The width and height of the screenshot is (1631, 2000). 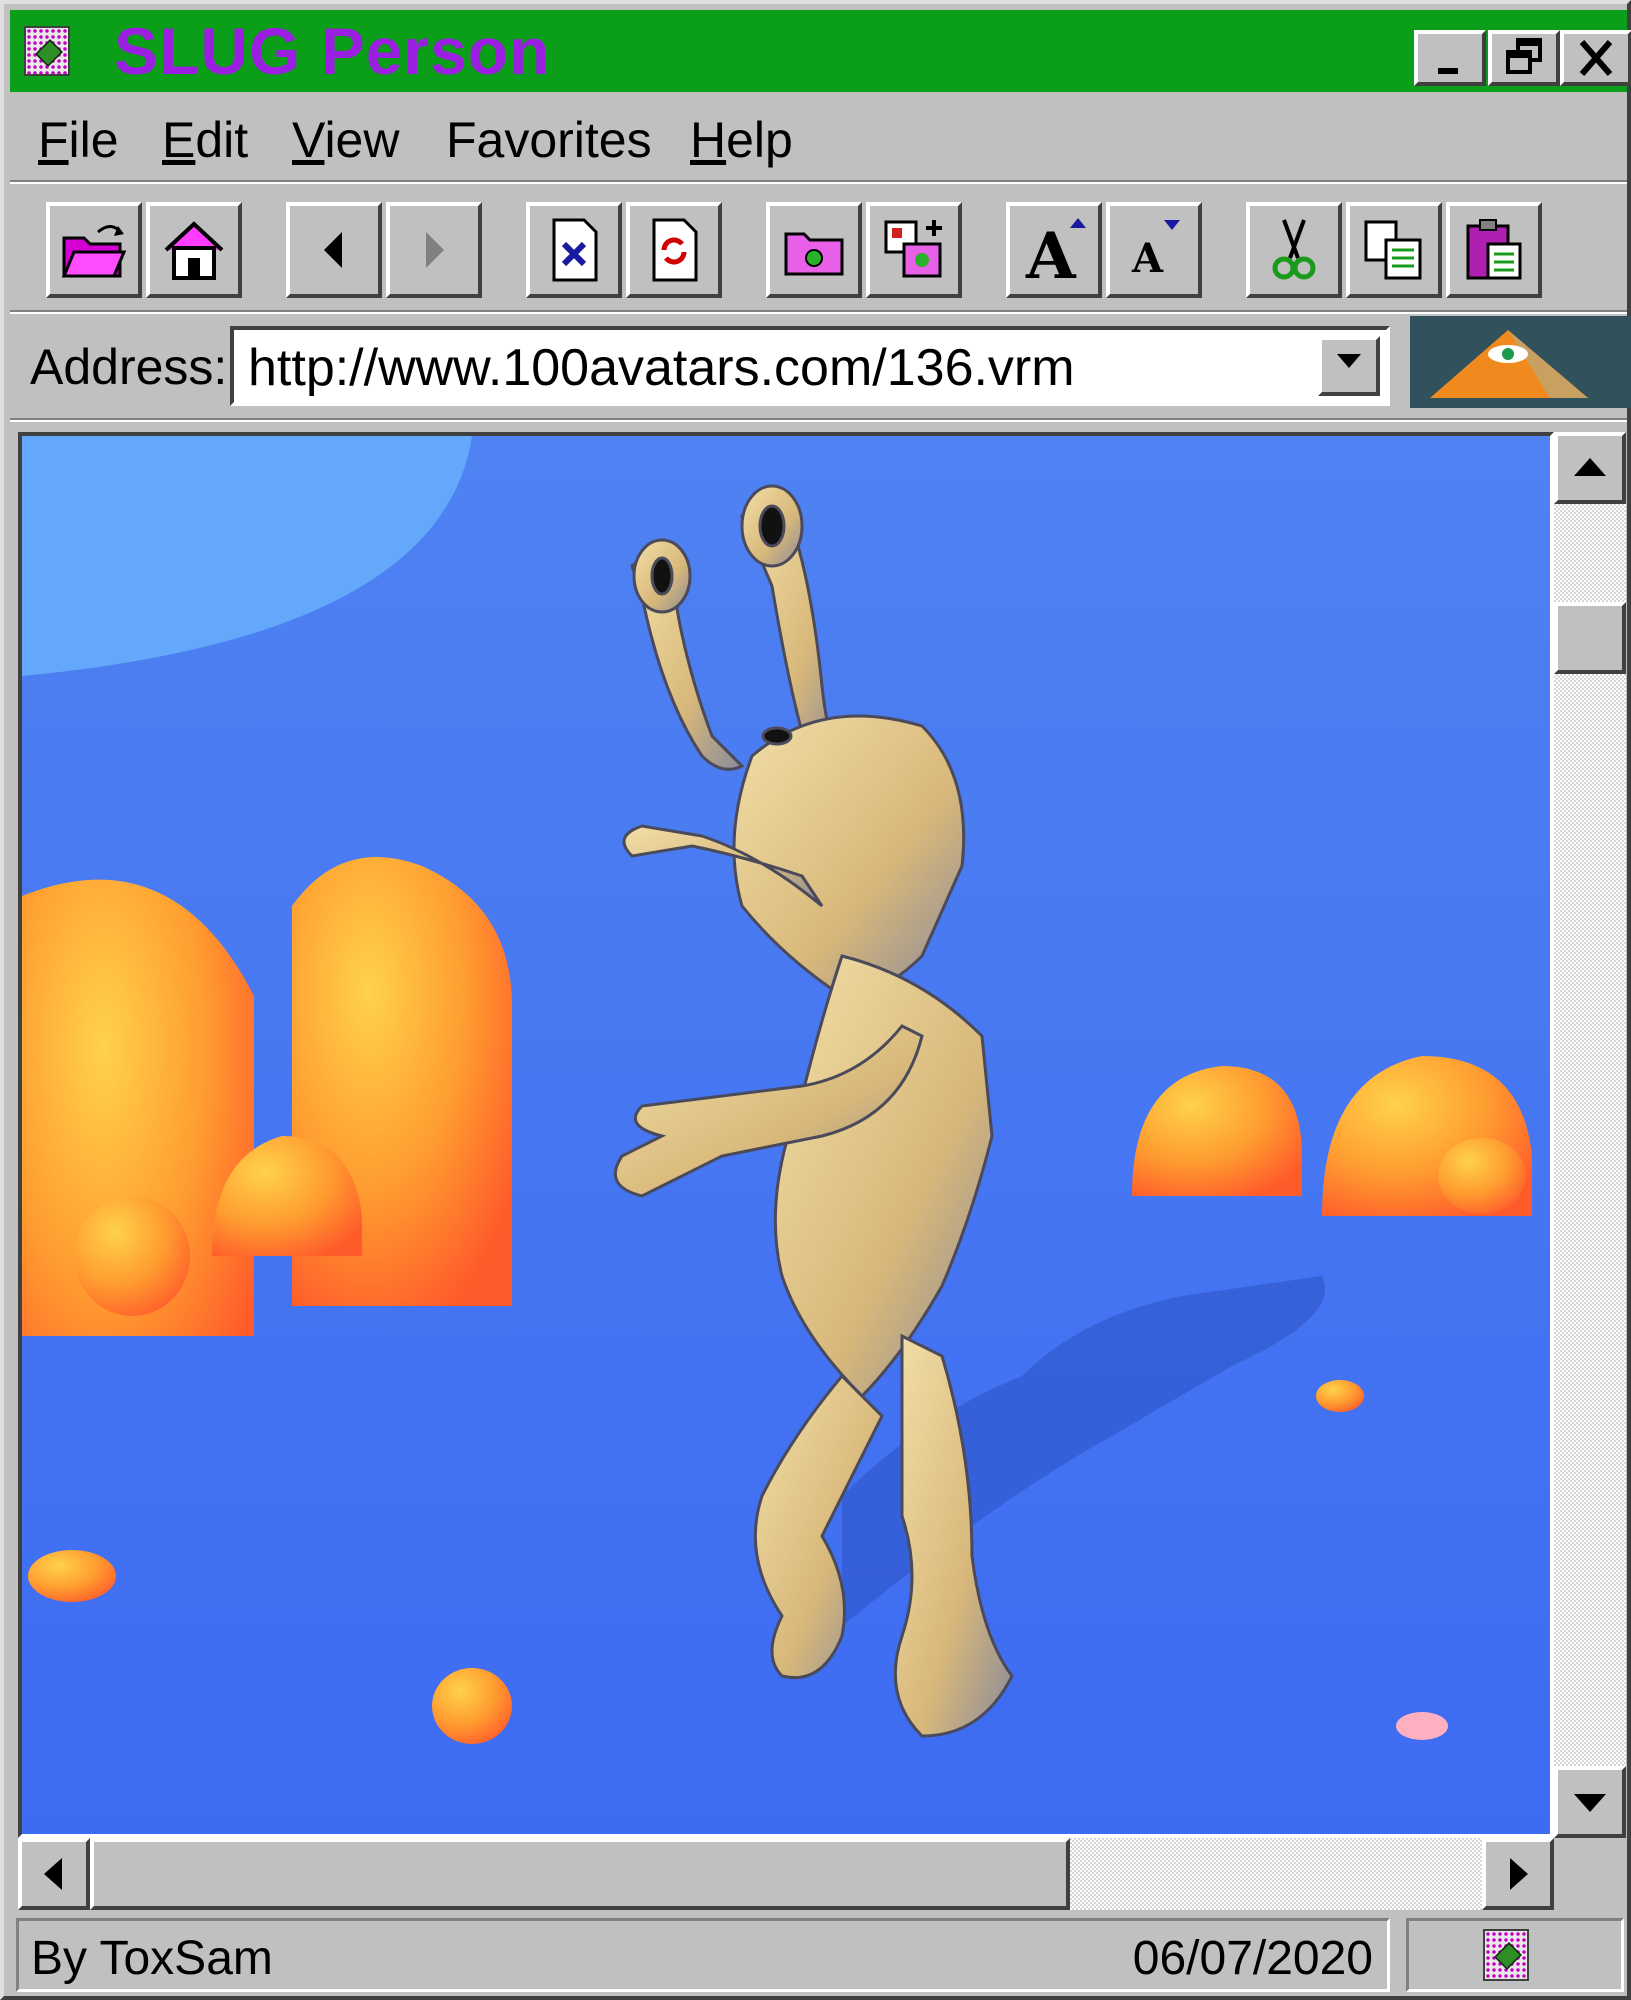 I want to click on forward-button, so click(x=434, y=250).